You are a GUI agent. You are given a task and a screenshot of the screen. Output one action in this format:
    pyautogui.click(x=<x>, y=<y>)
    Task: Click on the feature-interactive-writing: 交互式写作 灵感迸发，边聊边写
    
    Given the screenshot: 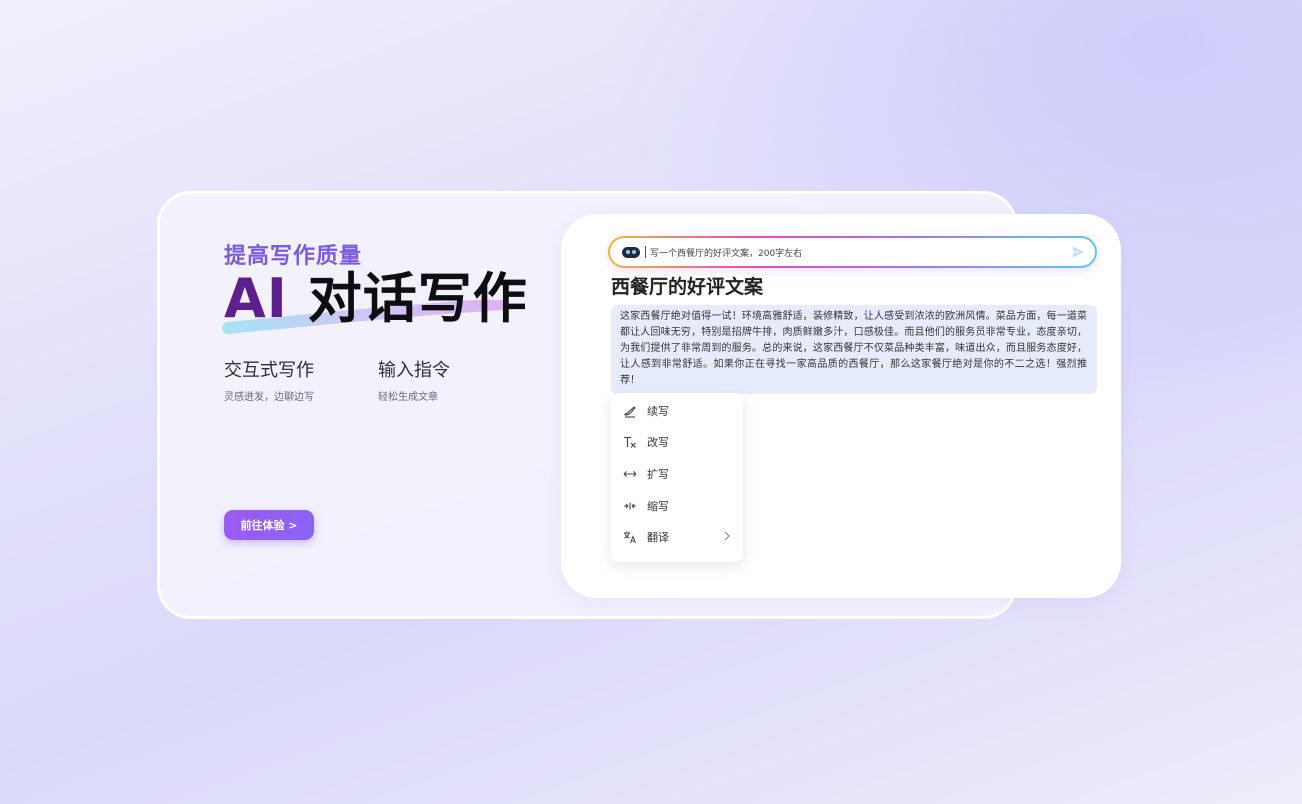 What is the action you would take?
    pyautogui.click(x=269, y=379)
    